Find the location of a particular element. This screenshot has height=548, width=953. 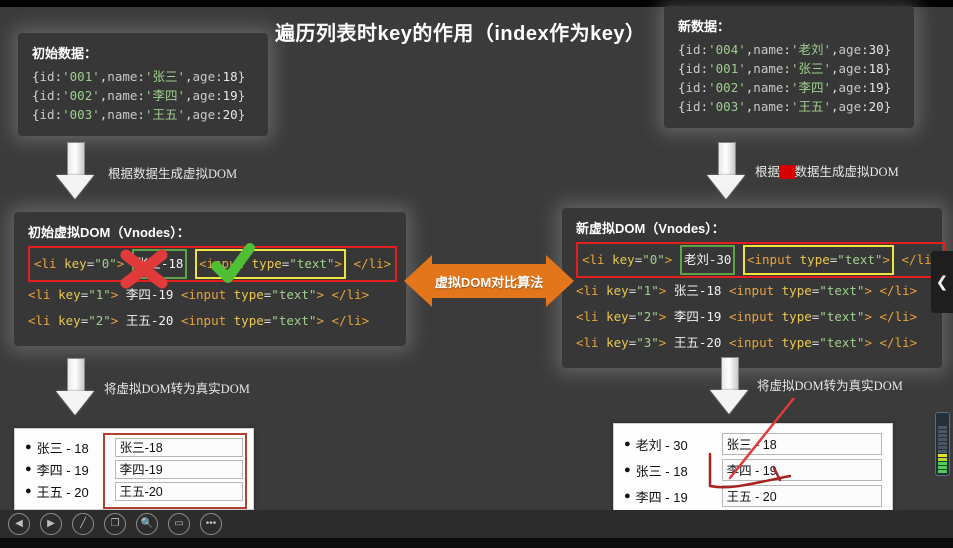

diff-algorithm-arrow: 虚拟DOM对比算法 is located at coordinates (489, 281).